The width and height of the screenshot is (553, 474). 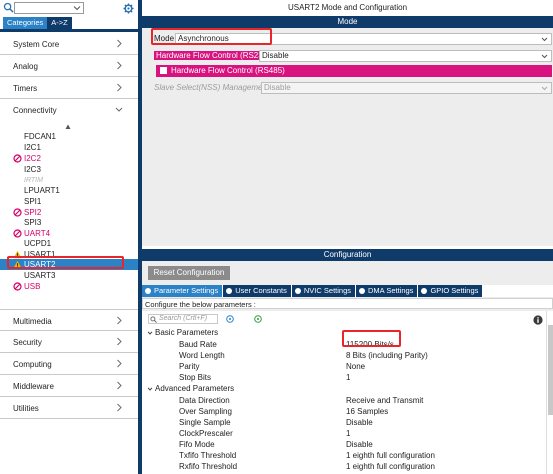 I want to click on peripheral-item-spi1: SPI1, so click(x=69, y=201).